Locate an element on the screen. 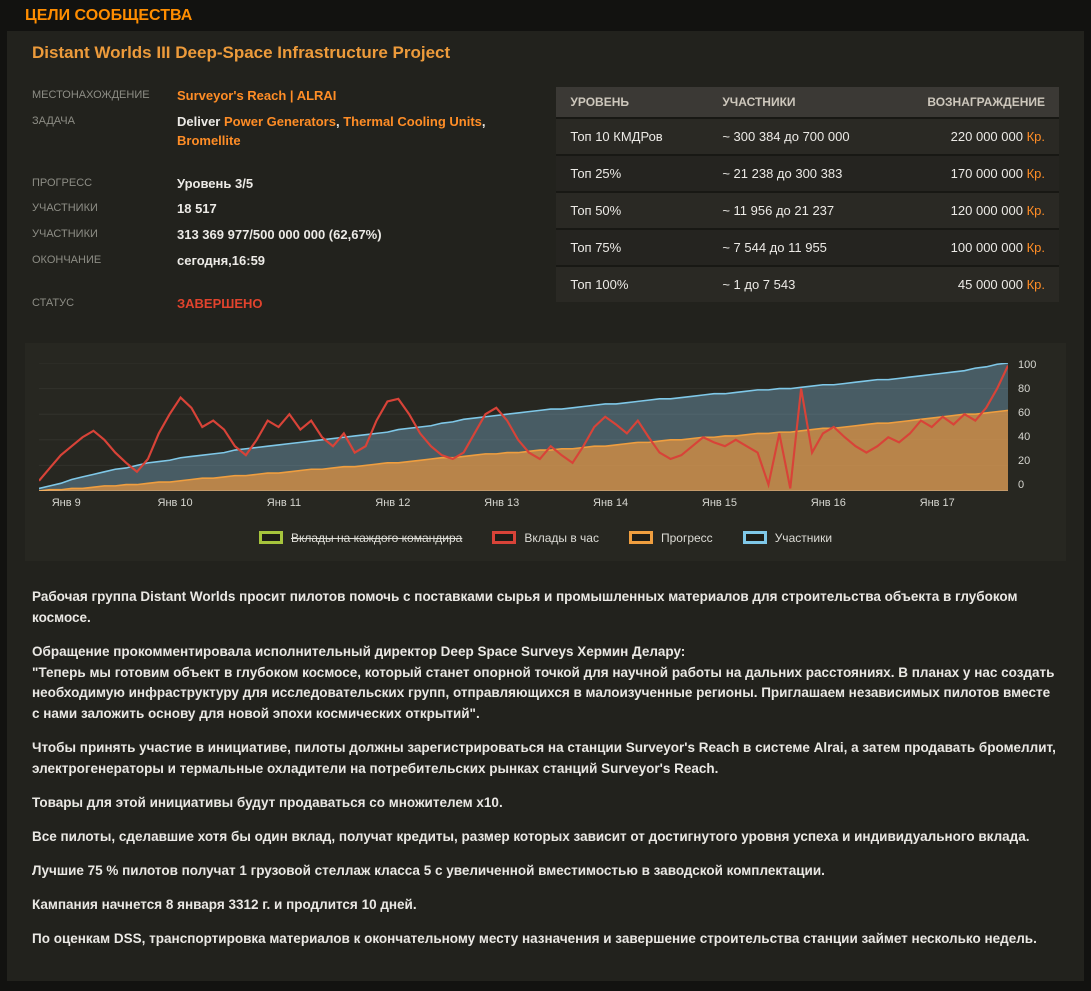  participants-range-cell: ~ 1 до 7 543 is located at coordinates (811, 283).